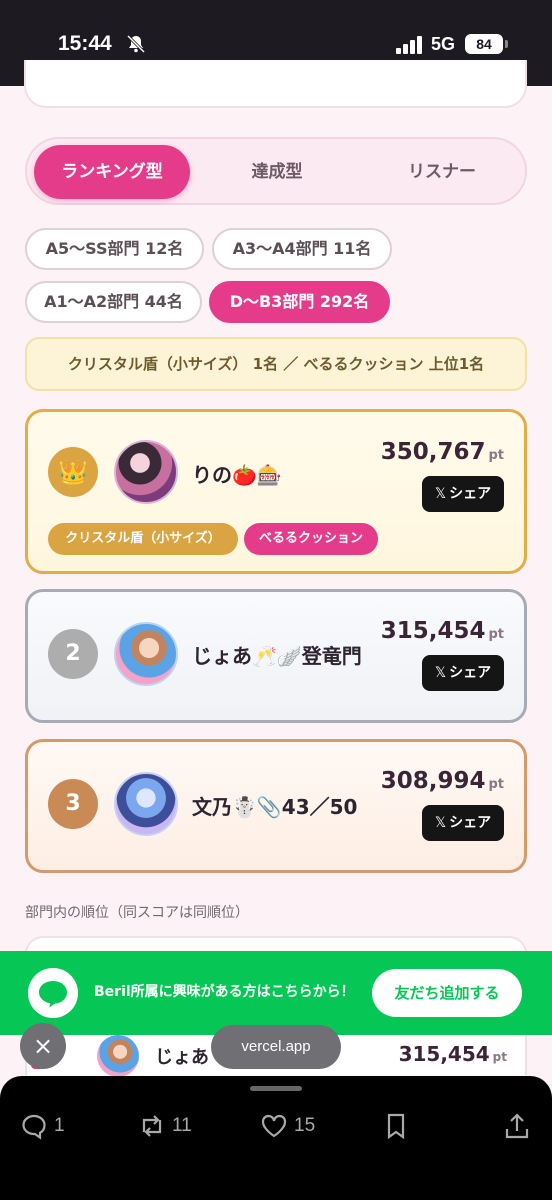 This screenshot has height=1200, width=552. What do you see at coordinates (136, 44) in the screenshot?
I see `bell-muted-icon` at bounding box center [136, 44].